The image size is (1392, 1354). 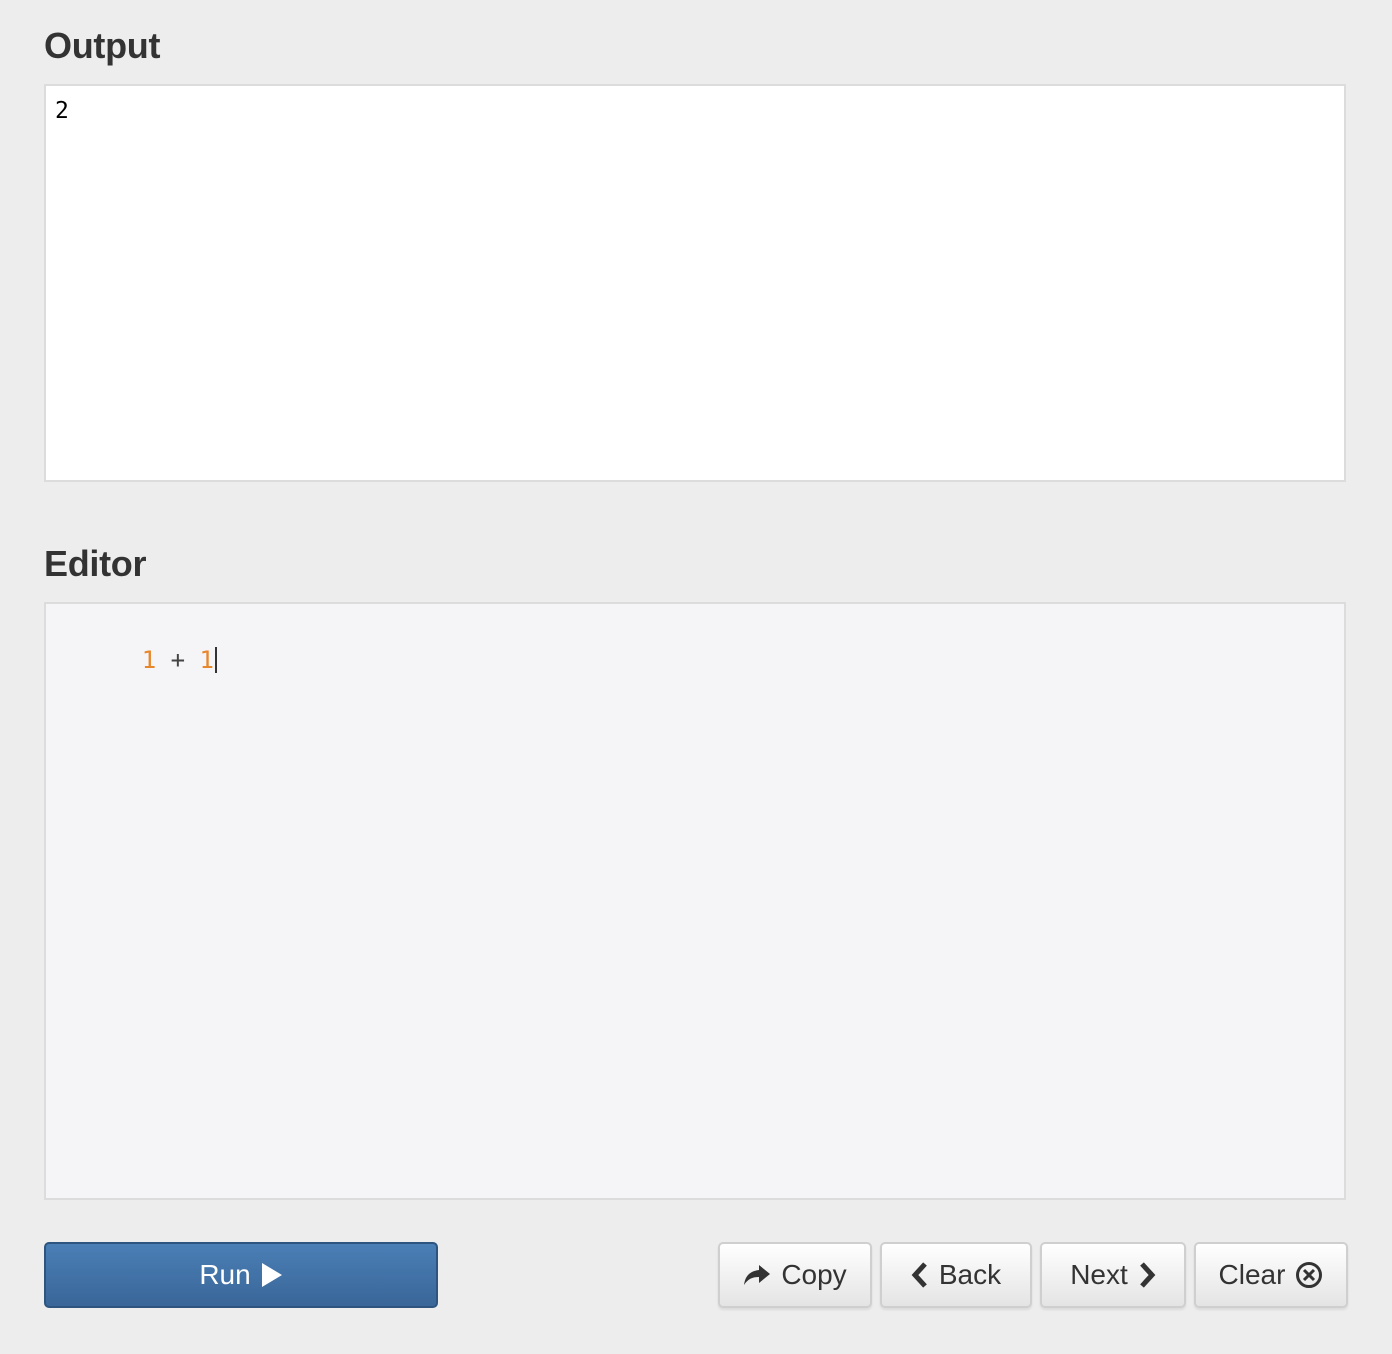 What do you see at coordinates (1099, 1274) in the screenshot?
I see `next-button-label: Next` at bounding box center [1099, 1274].